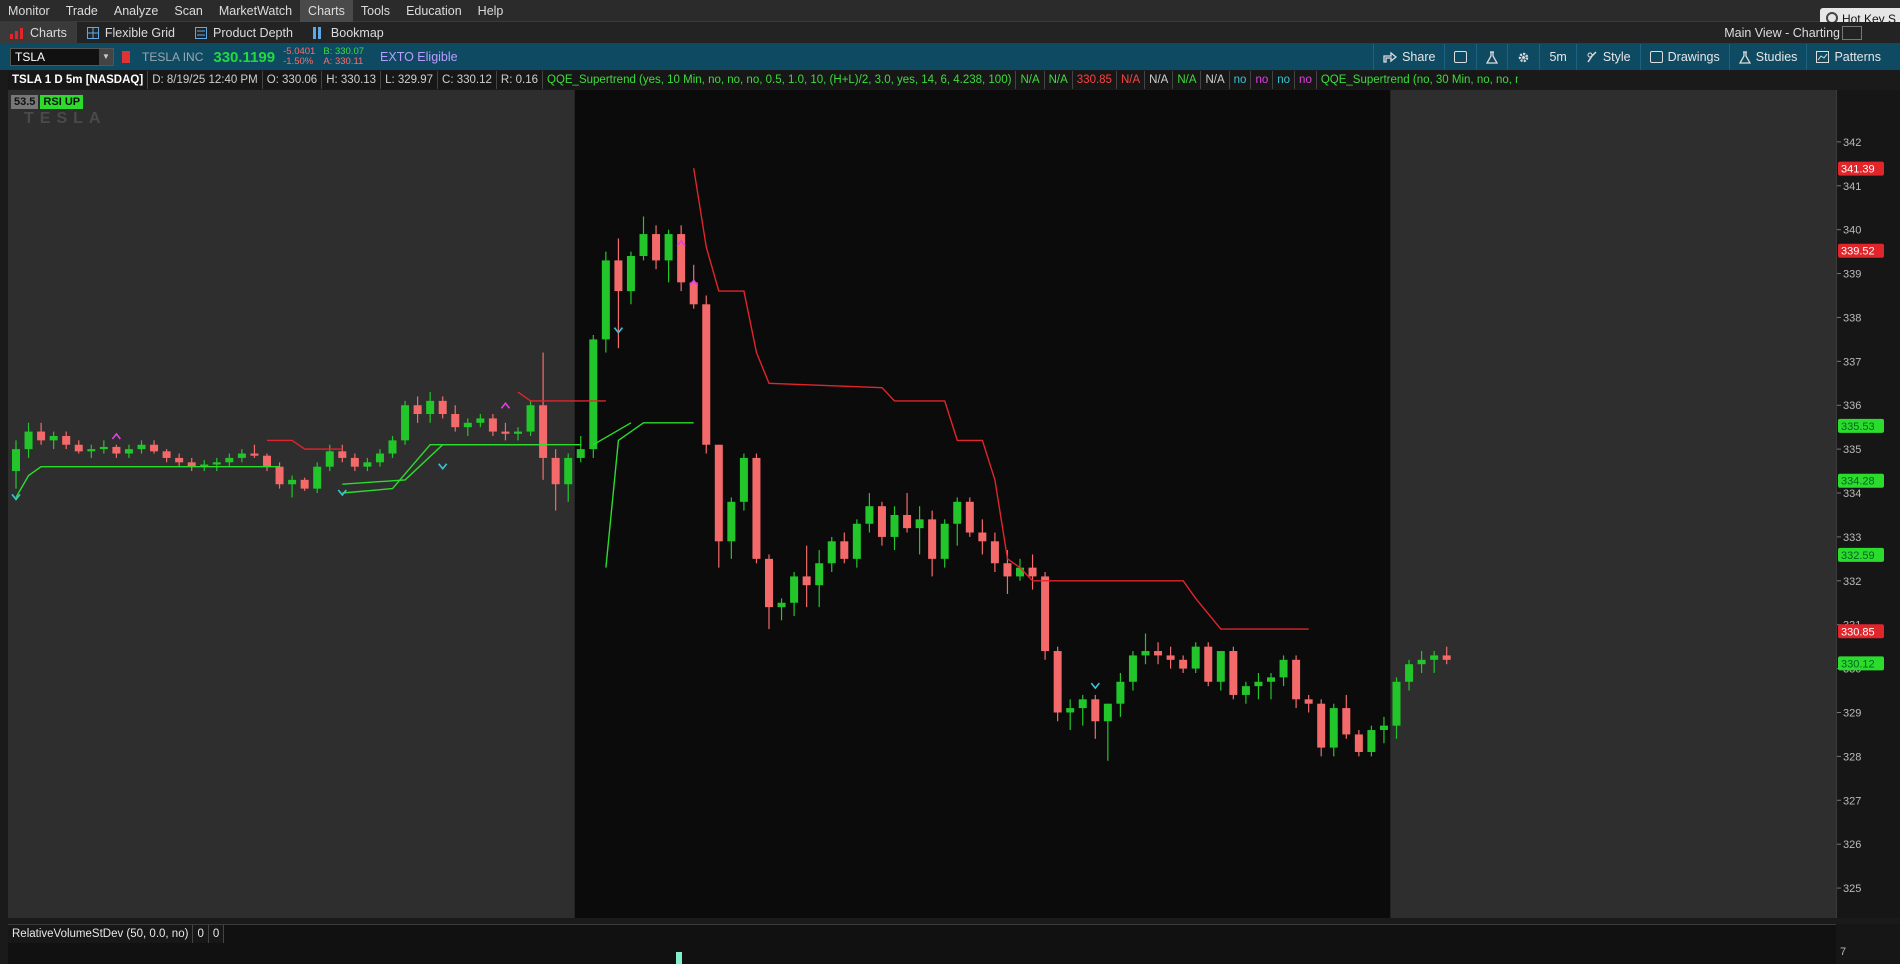 The width and height of the screenshot is (1900, 964). Describe the element at coordinates (1852, 494) in the screenshot. I see `price-axis-tick-label: 334` at that location.